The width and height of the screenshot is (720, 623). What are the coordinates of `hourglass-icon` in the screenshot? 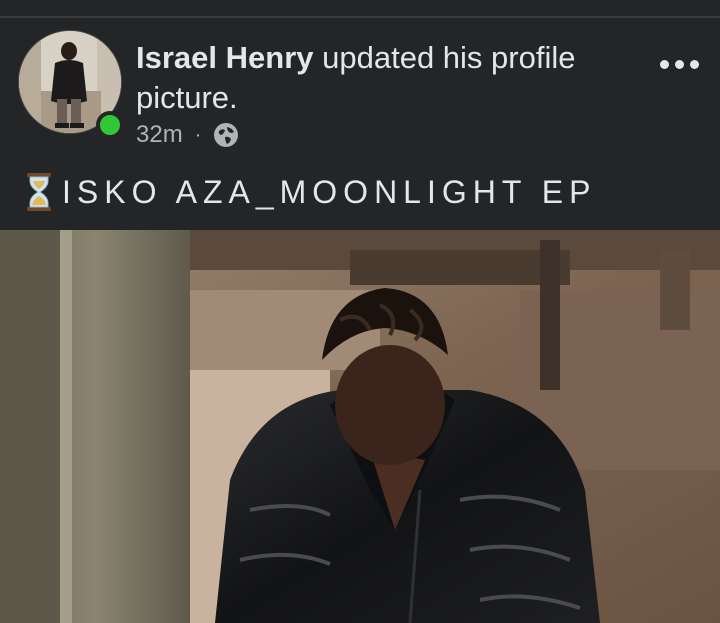 It's located at (39, 192).